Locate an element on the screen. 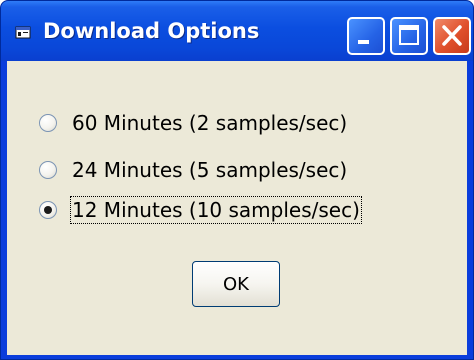 Image resolution: width=474 pixels, height=360 pixels. option-60-minutes: 60 Minutes (2 samples/sec) is located at coordinates (193, 123).